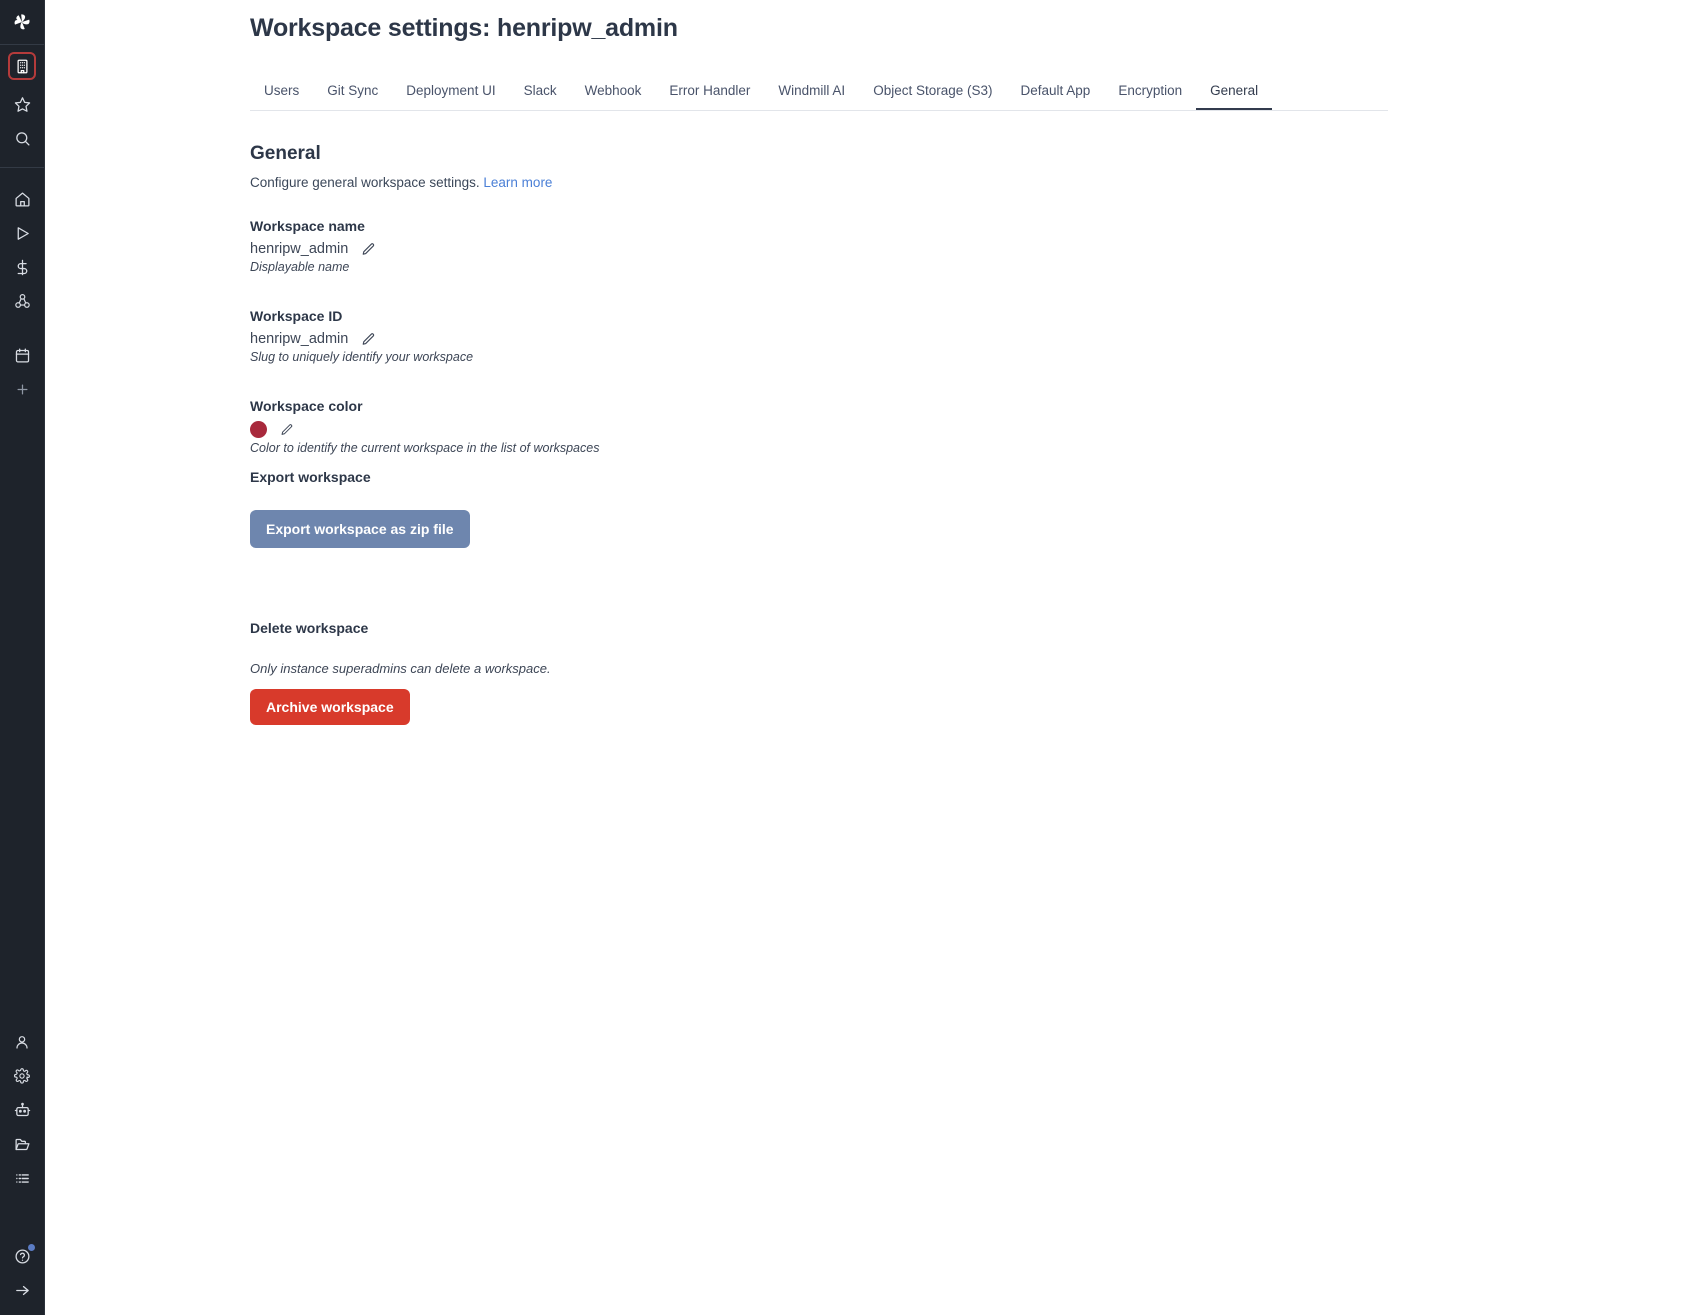 The width and height of the screenshot is (1682, 1315). I want to click on sidebar-group-nav, so click(22, 250).